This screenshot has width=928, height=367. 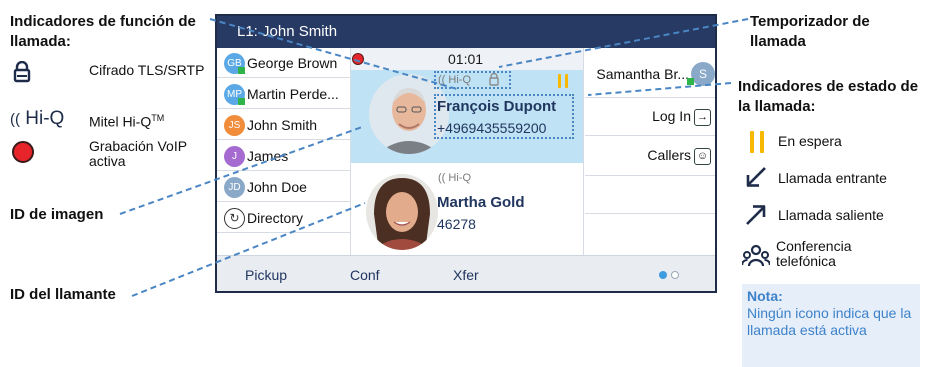 I want to click on timer-leader-line, so click(x=623, y=43).